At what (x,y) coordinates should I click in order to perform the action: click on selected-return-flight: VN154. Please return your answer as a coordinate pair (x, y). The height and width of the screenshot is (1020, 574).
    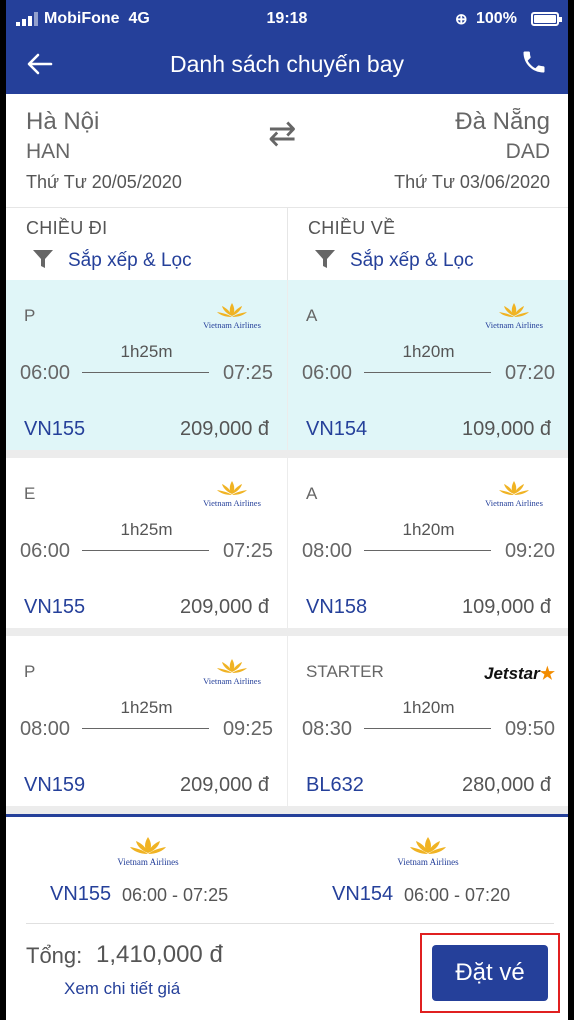
    Looking at the image, I should click on (363, 894).